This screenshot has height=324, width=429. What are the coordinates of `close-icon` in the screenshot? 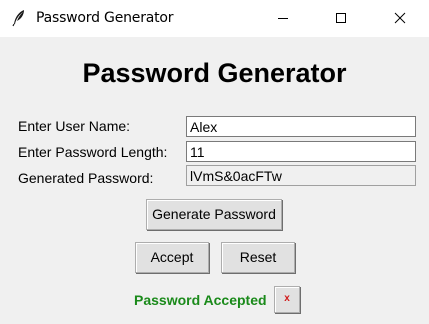 It's located at (400, 18).